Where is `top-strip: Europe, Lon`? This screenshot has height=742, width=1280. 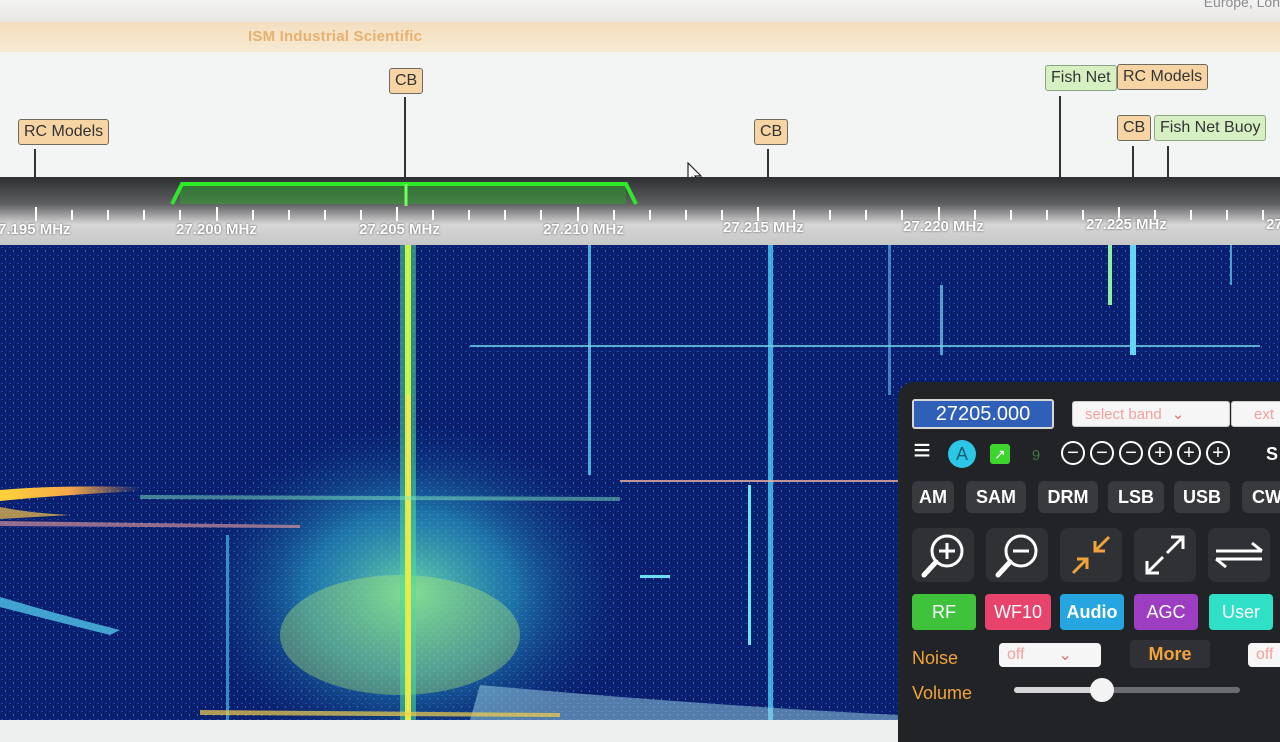
top-strip: Europe, Lon is located at coordinates (640, 11).